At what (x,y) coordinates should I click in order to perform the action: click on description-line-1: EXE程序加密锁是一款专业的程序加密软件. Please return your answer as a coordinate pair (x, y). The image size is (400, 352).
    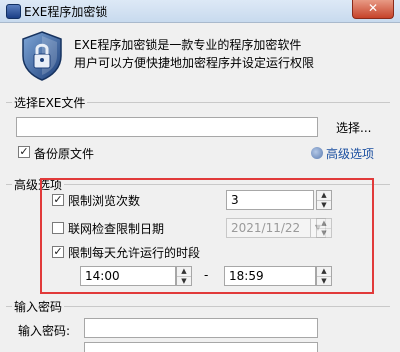
    Looking at the image, I should click on (188, 45).